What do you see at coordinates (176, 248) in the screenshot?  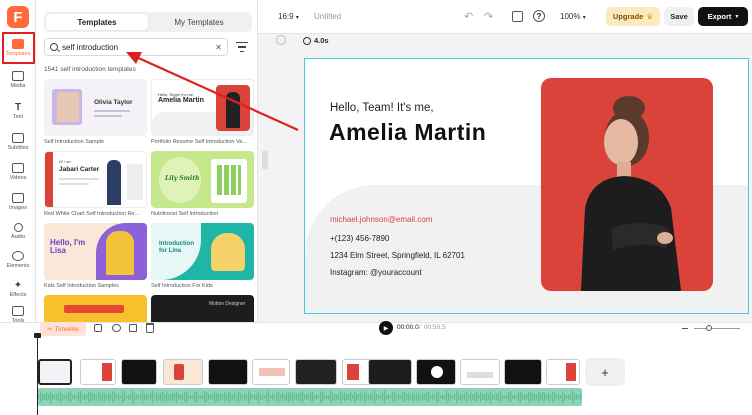 I see `template-name: Introduction for Lina` at bounding box center [176, 248].